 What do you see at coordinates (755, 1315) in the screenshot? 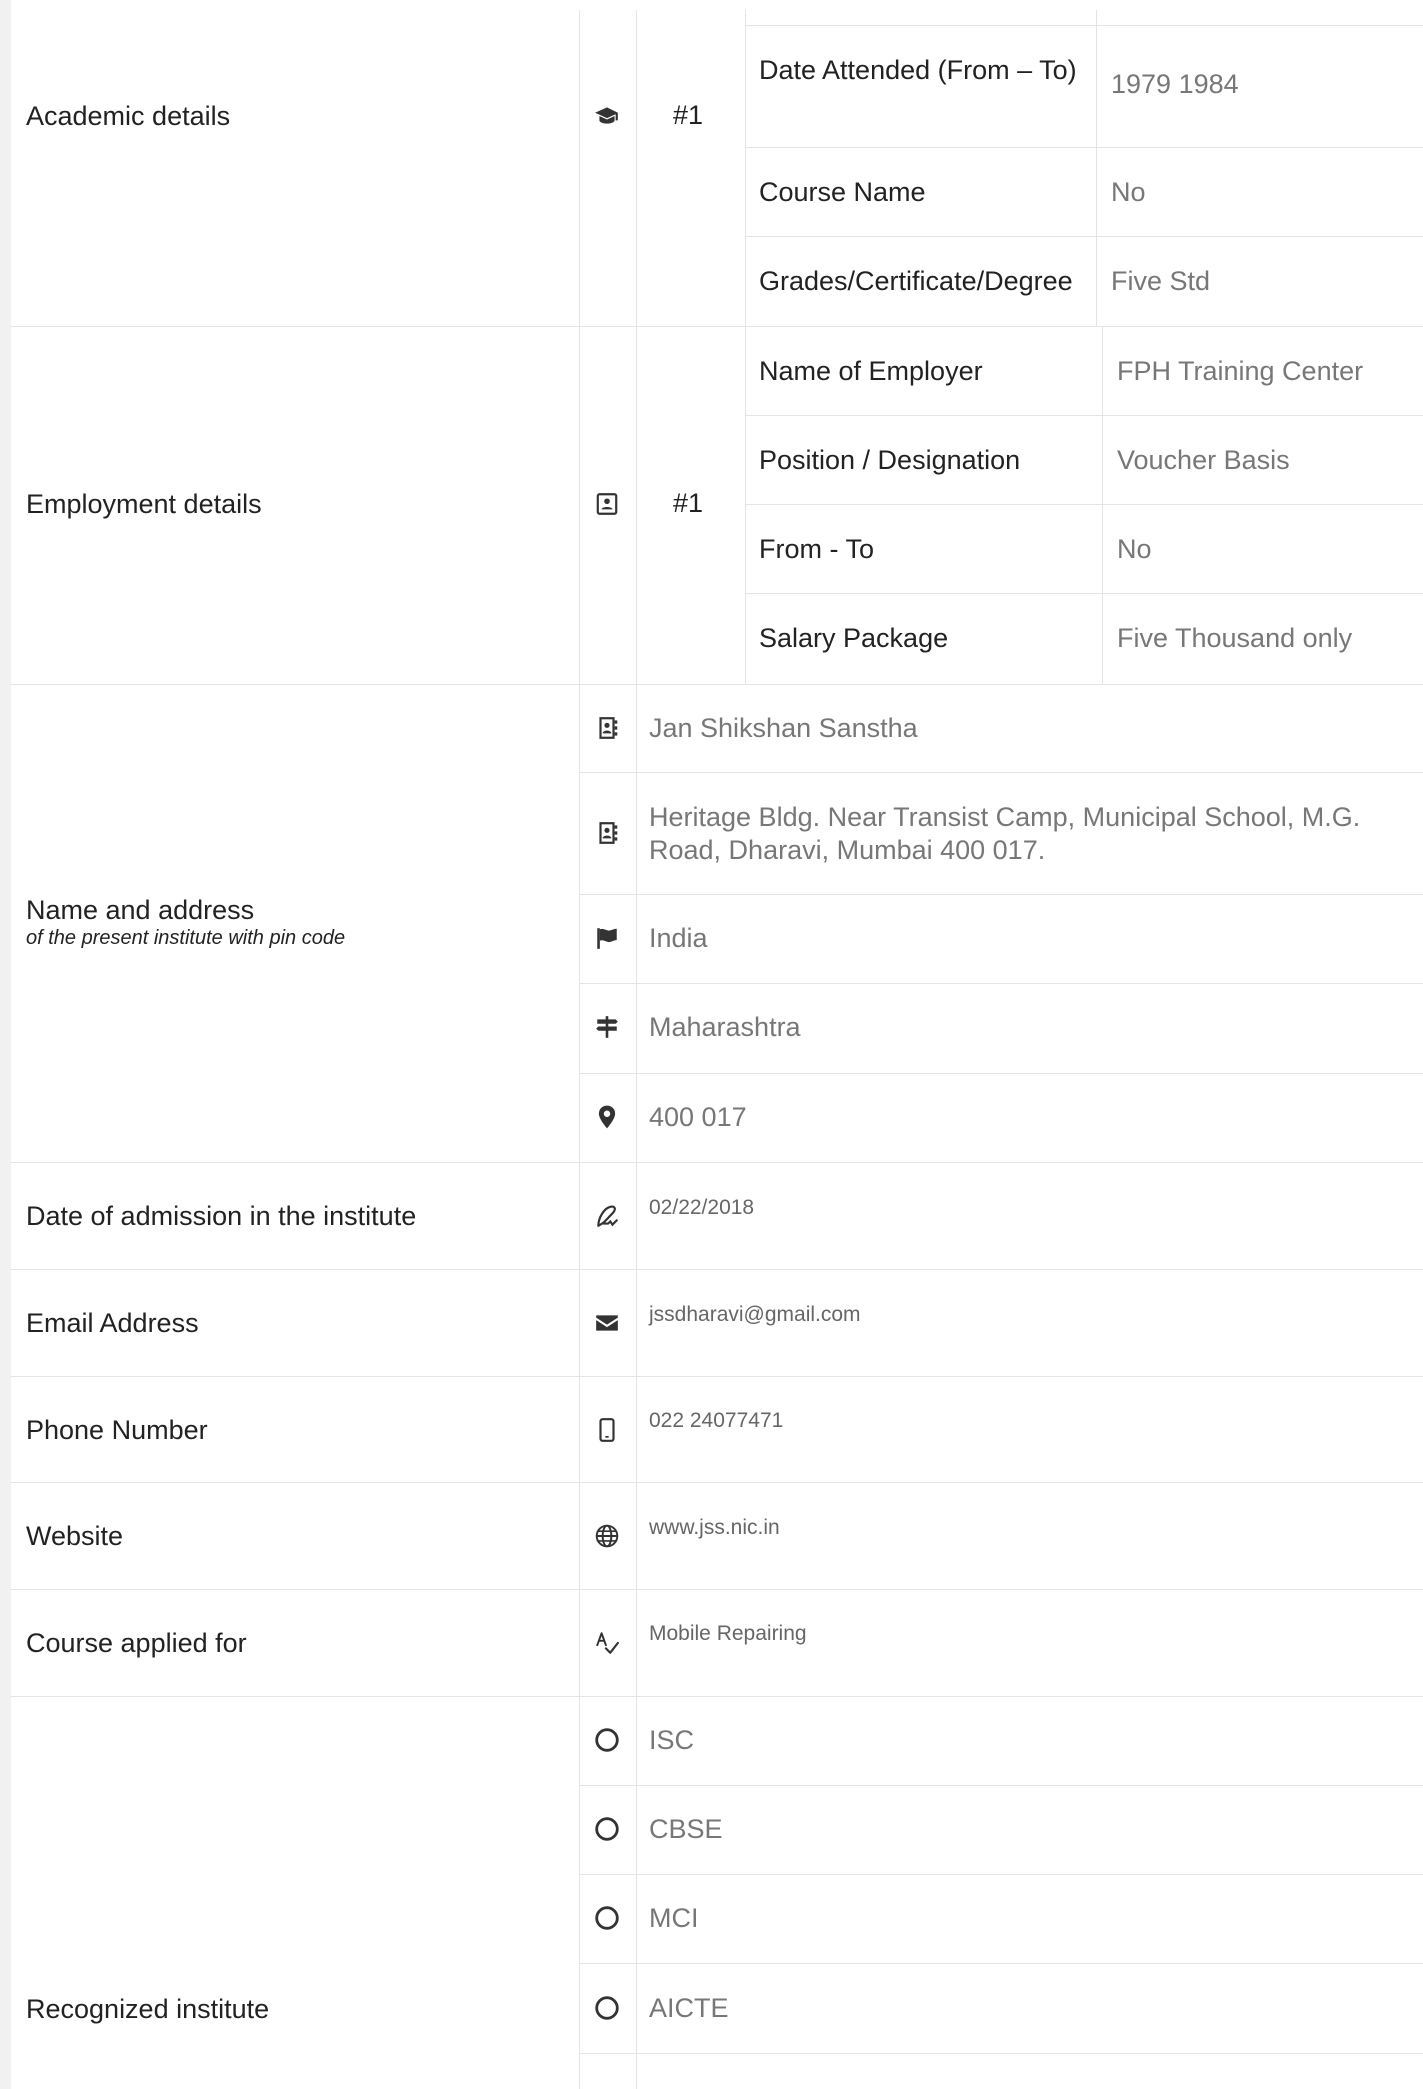
I see `email-value: jssdharavi@gmail.com` at bounding box center [755, 1315].